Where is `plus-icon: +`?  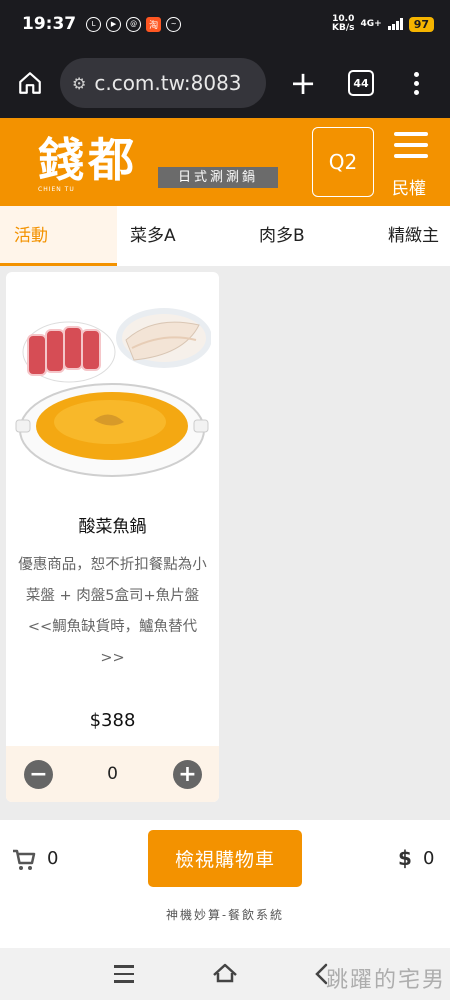 plus-icon: + is located at coordinates (187, 774).